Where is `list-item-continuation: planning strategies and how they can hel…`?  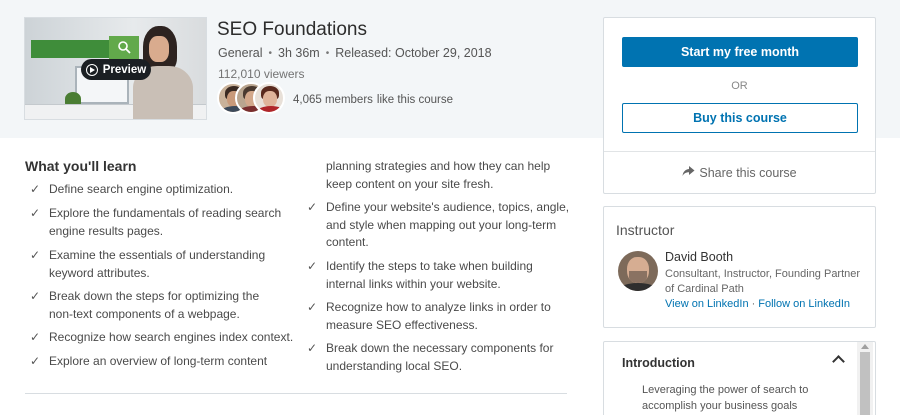
list-item-continuation: planning strategies and how they can hel… is located at coordinates (438, 175).